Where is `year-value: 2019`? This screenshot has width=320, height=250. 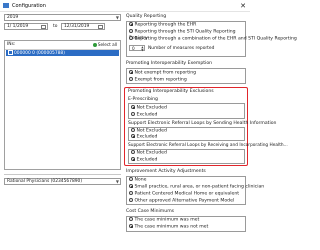
year-value: 2019 is located at coordinates (13, 17).